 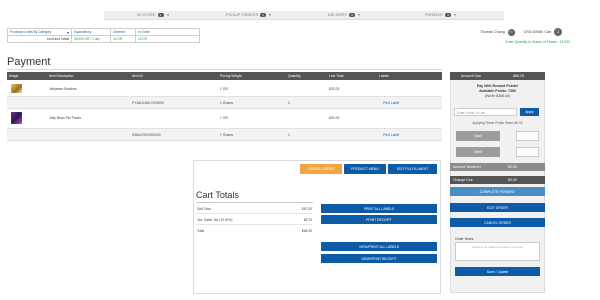 I want to click on total-label: Total, so click(x=200, y=231).